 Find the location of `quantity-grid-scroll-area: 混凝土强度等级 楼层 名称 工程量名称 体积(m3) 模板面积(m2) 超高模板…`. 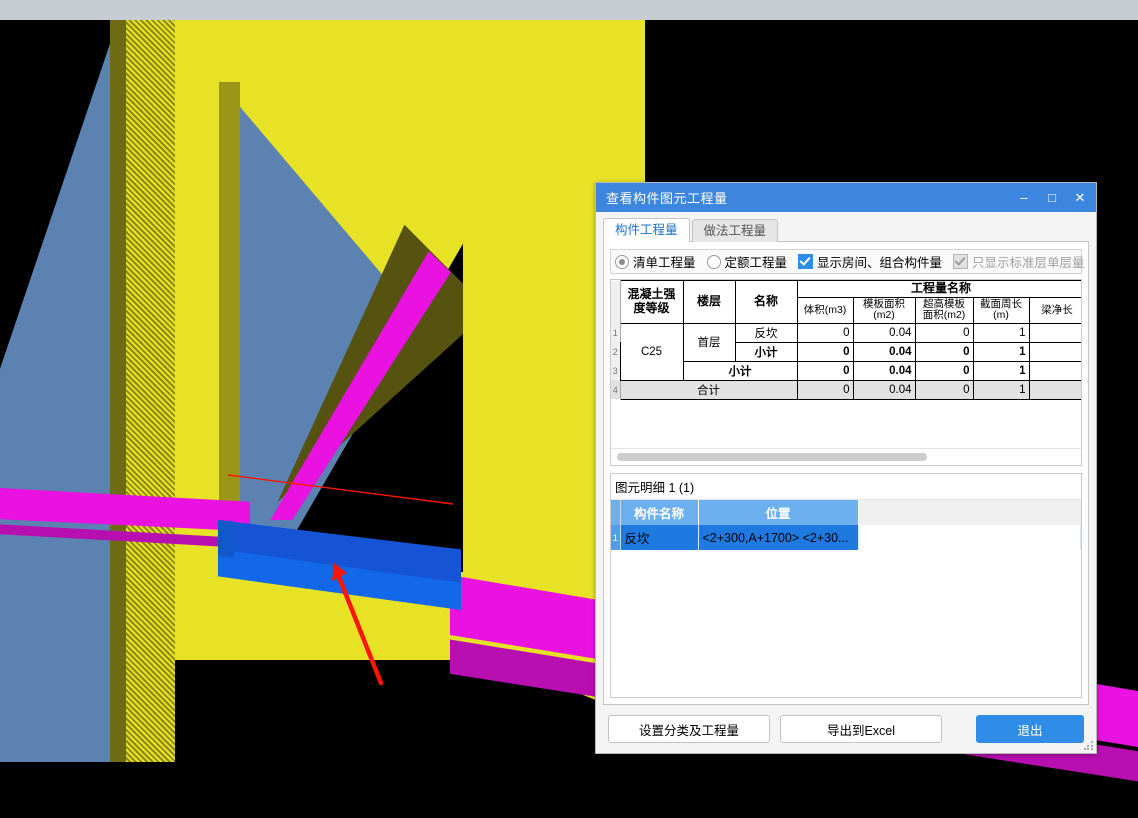

quantity-grid-scroll-area: 混凝土强度等级 楼层 名称 工程量名称 体积(m3) 模板面积(m2) 超高模板… is located at coordinates (846, 364).